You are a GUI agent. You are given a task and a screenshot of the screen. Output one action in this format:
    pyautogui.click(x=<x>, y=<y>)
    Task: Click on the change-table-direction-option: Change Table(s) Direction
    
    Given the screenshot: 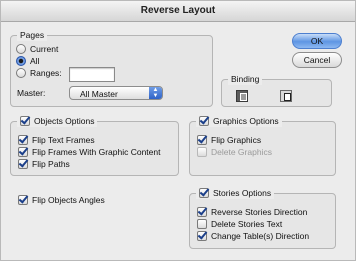 What is the action you would take?
    pyautogui.click(x=253, y=236)
    